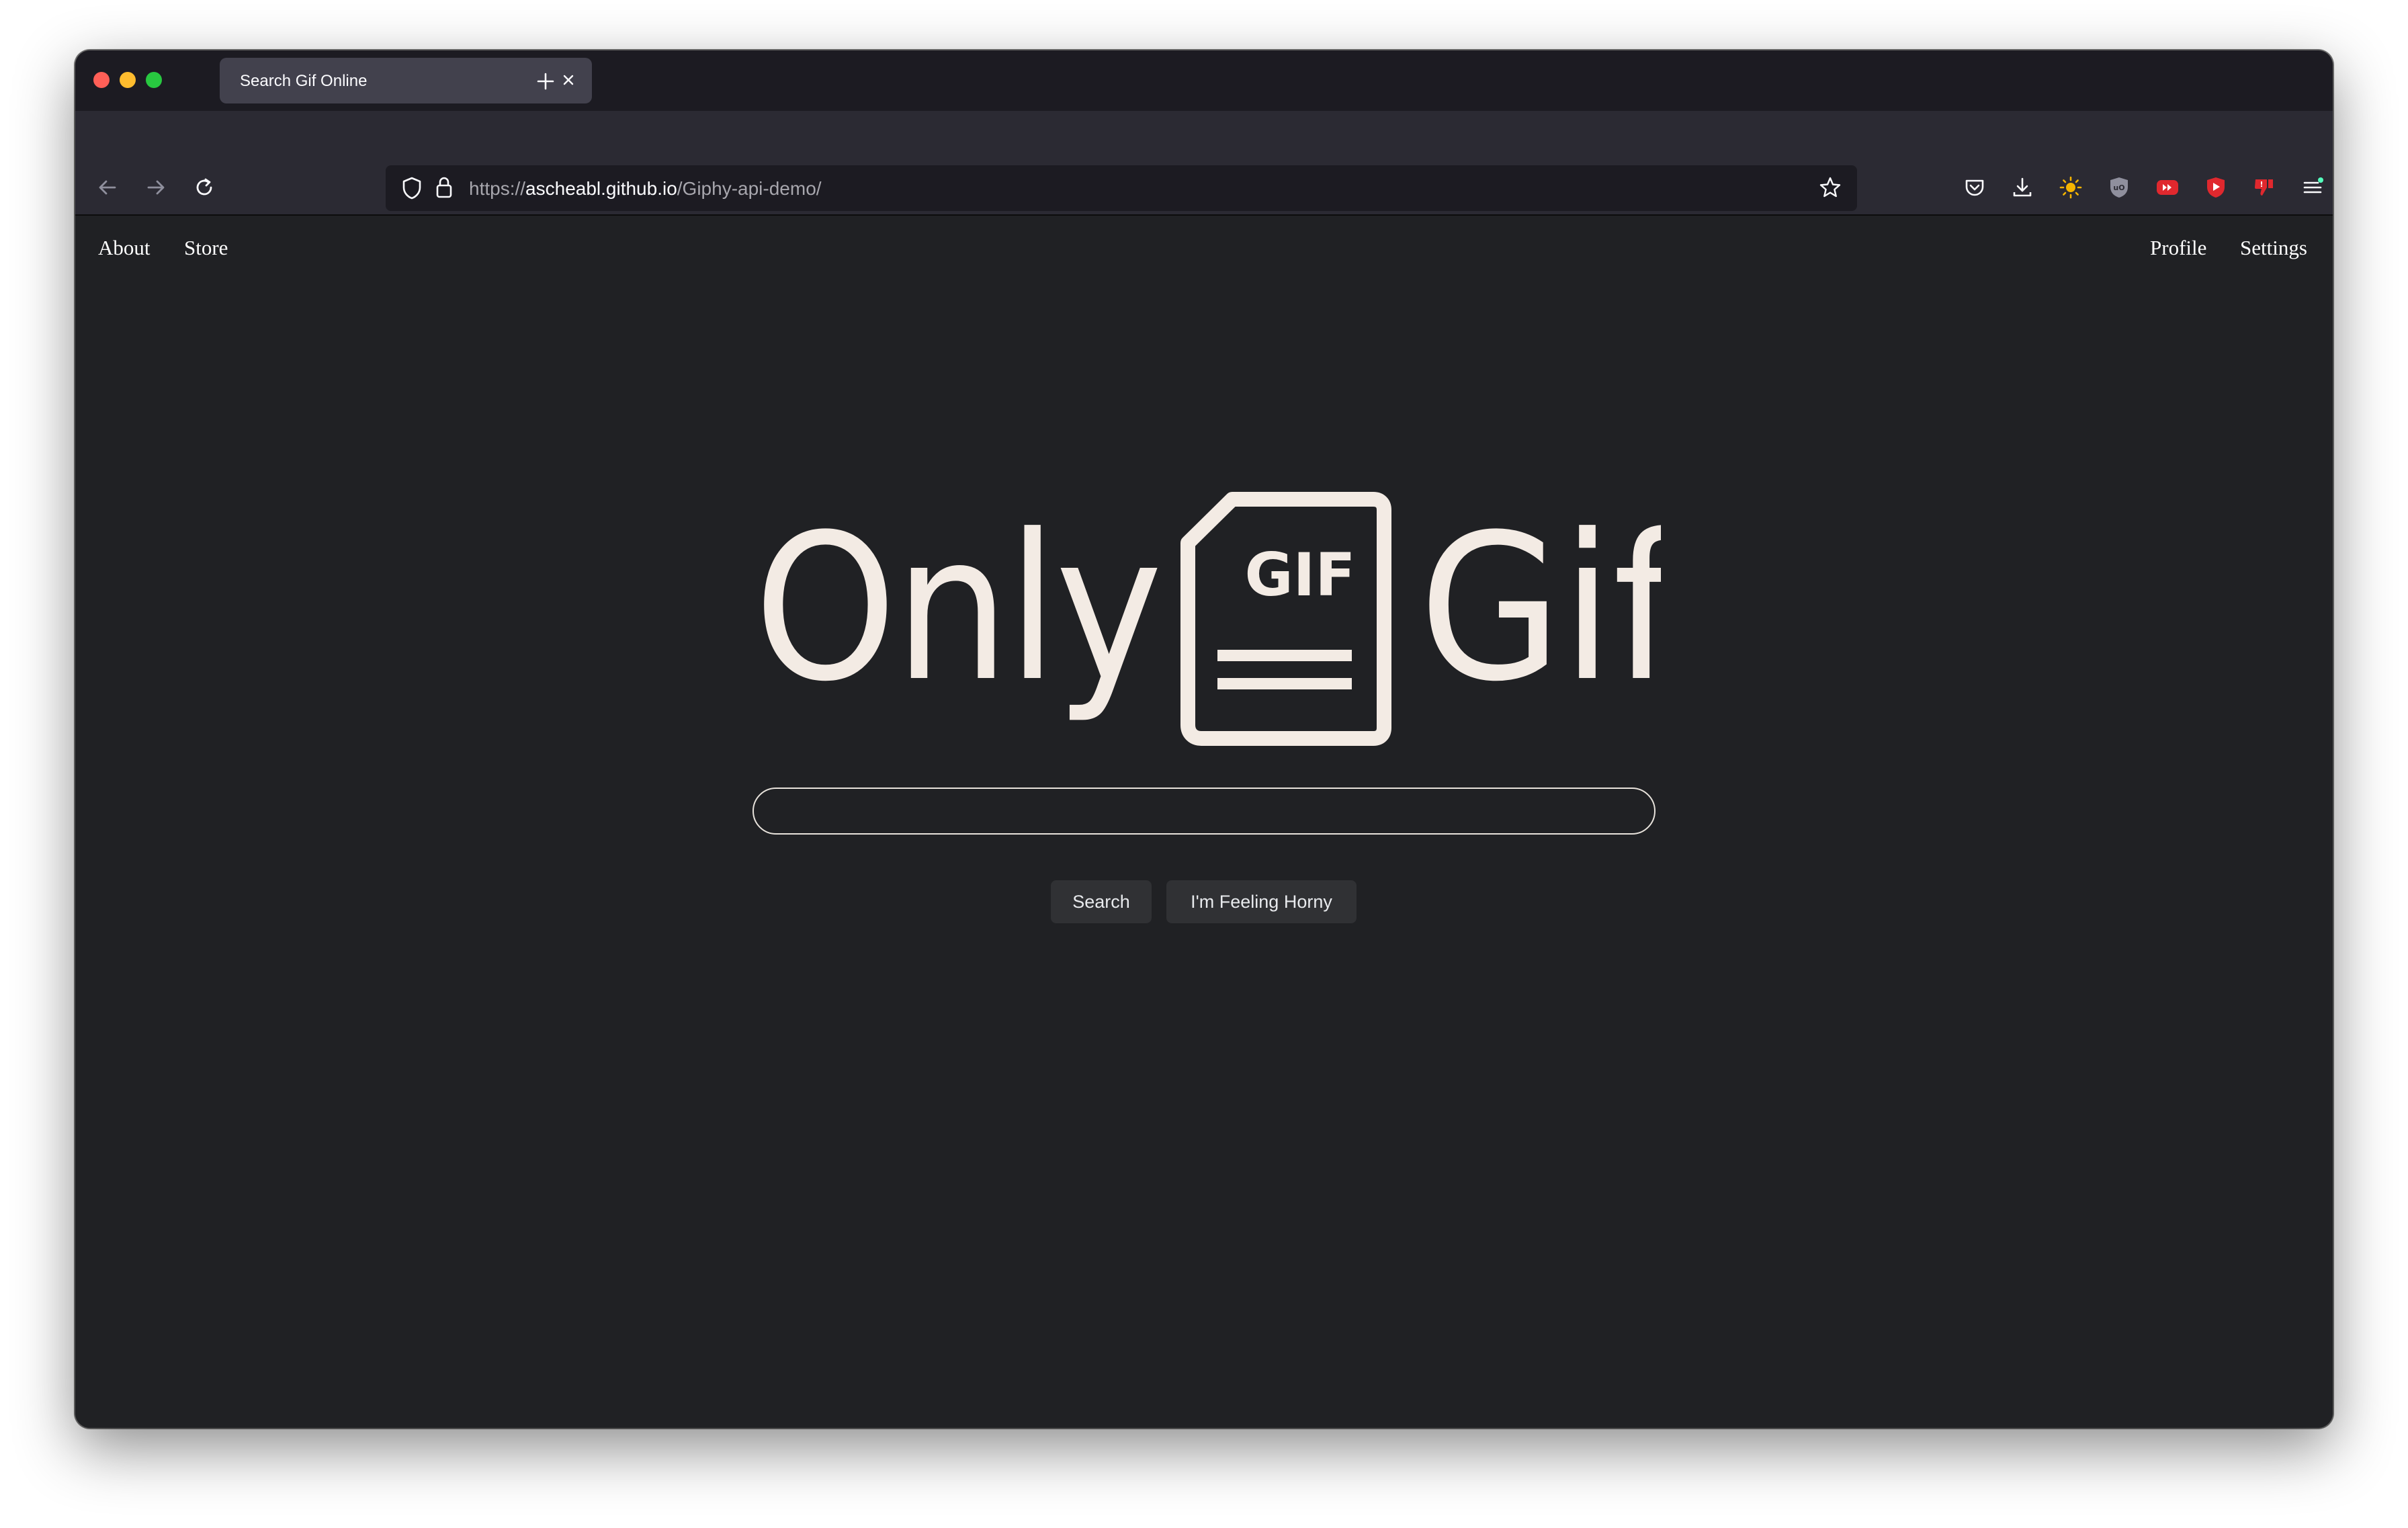 The height and width of the screenshot is (1528, 2408). Describe the element at coordinates (1204, 81) in the screenshot. I see `tab-strip: Search Gif Online` at that location.